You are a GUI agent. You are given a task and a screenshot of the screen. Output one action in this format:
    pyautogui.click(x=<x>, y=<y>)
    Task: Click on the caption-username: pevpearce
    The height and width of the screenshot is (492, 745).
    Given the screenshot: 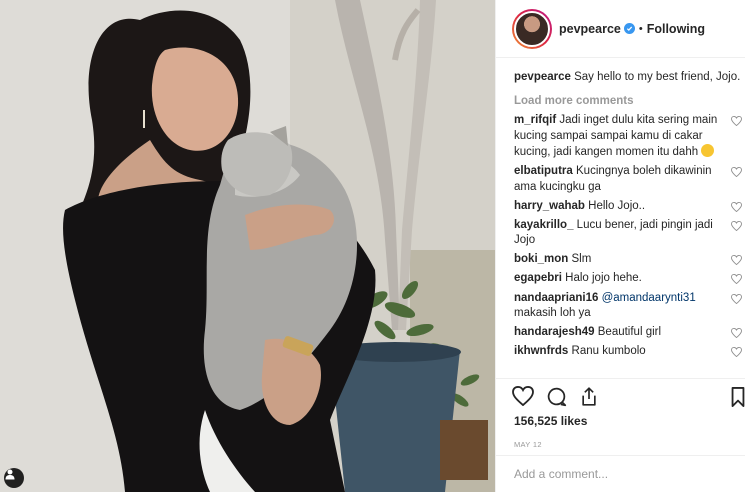 What is the action you would take?
    pyautogui.click(x=542, y=77)
    